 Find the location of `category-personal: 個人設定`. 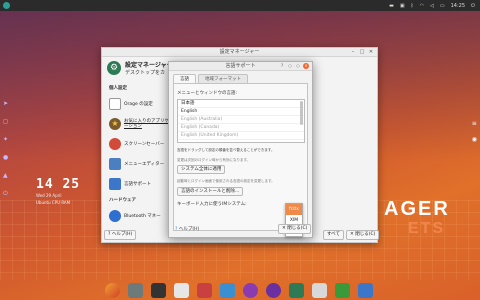

category-personal: 個人設定 is located at coordinates (118, 88).